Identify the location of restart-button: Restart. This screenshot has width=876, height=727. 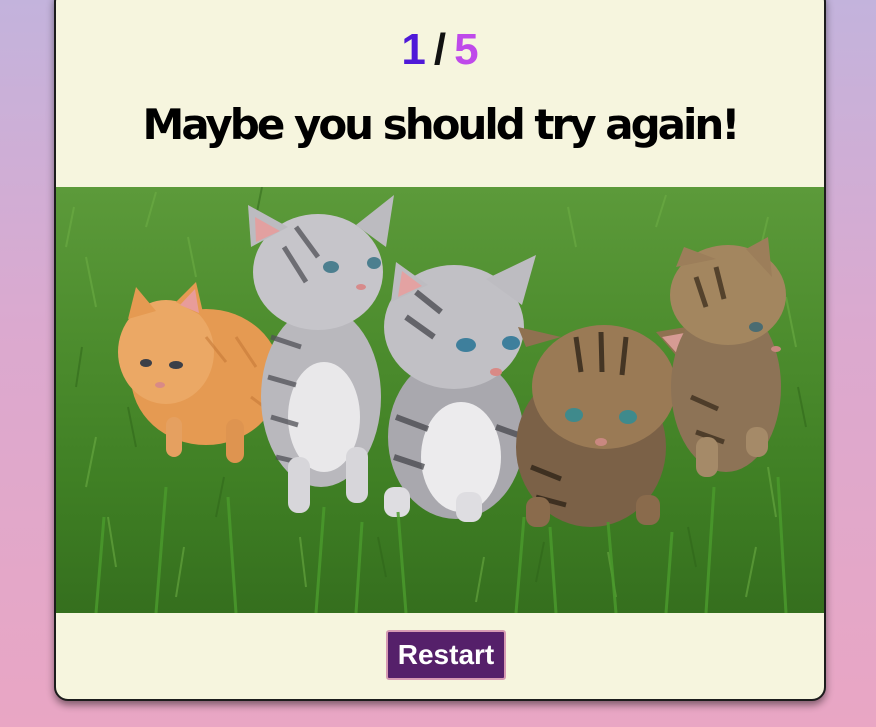
(446, 655).